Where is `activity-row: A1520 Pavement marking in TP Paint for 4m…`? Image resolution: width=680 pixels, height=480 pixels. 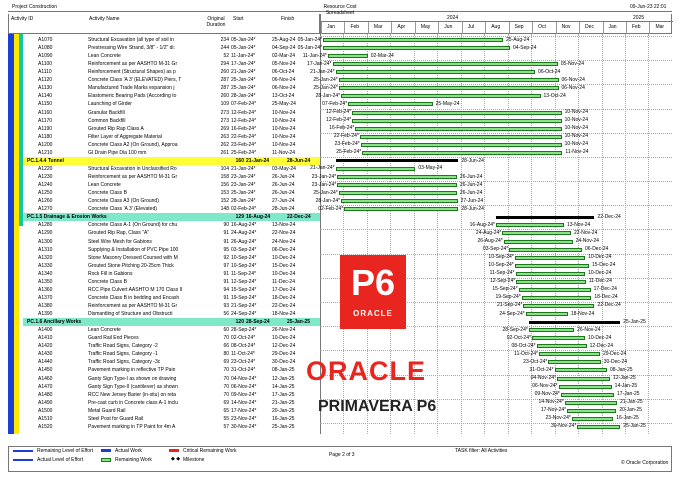
activity-row: A1520 Pavement marking in TP Paint for 4m… is located at coordinates (164, 427).